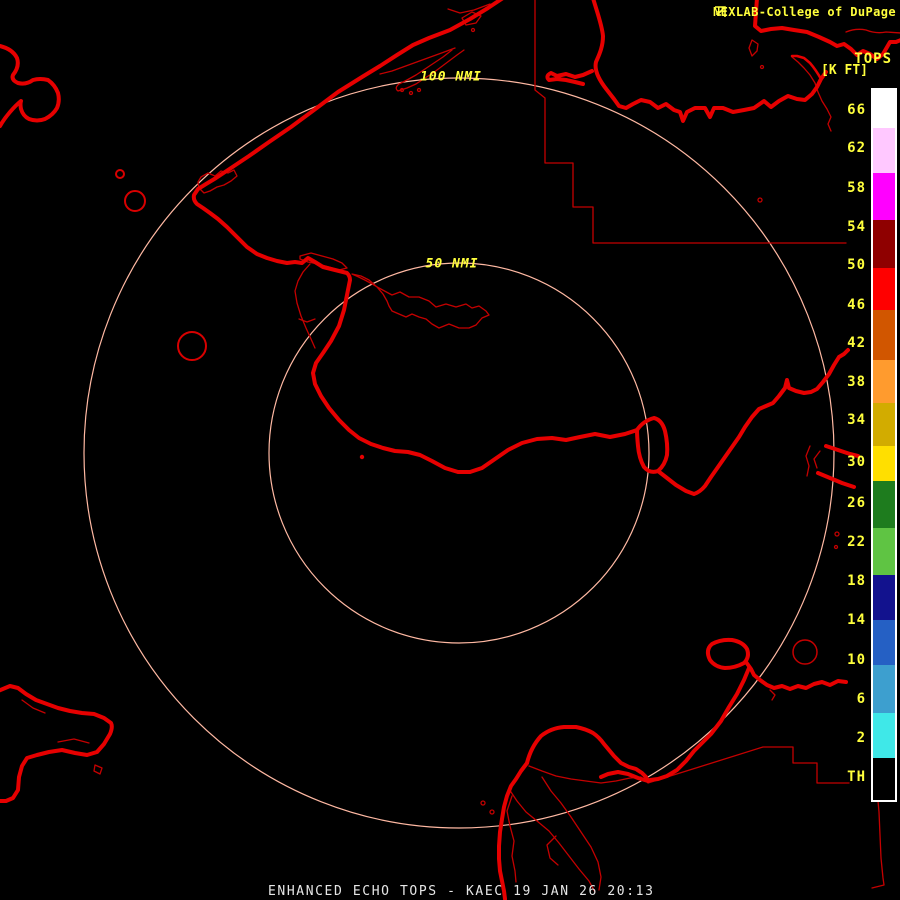  What do you see at coordinates (856, 265) in the screenshot?
I see `colorbar-value-label: 50` at bounding box center [856, 265].